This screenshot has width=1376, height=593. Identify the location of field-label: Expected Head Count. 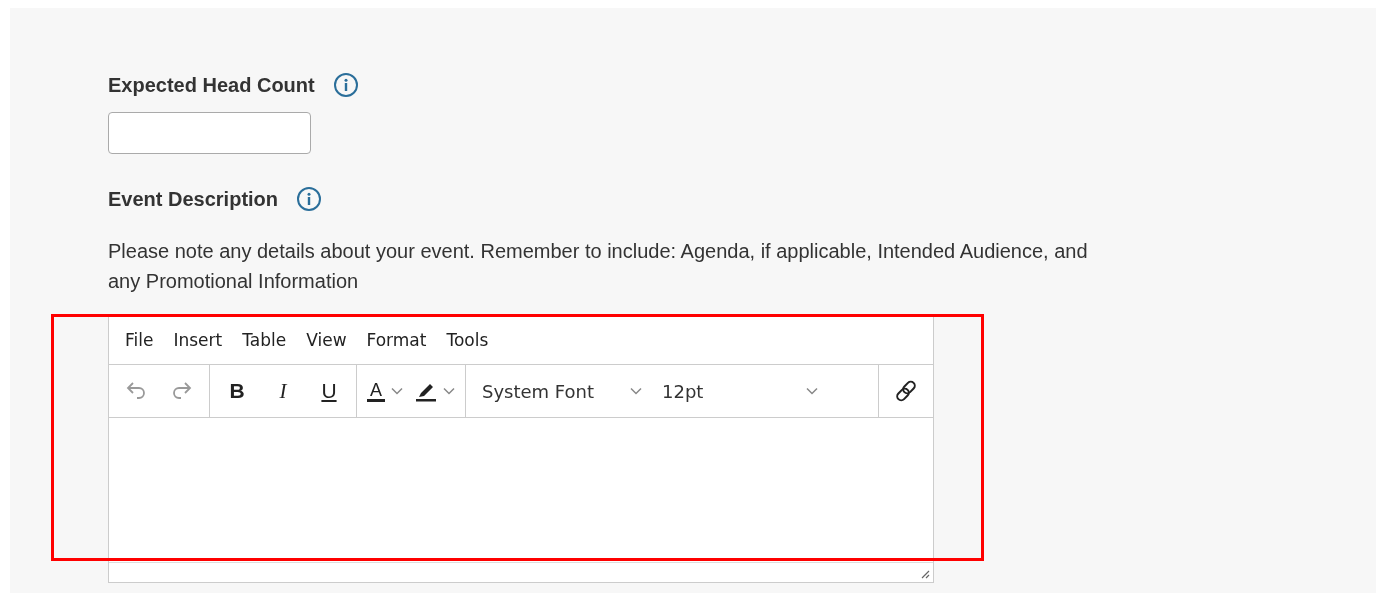
(211, 85).